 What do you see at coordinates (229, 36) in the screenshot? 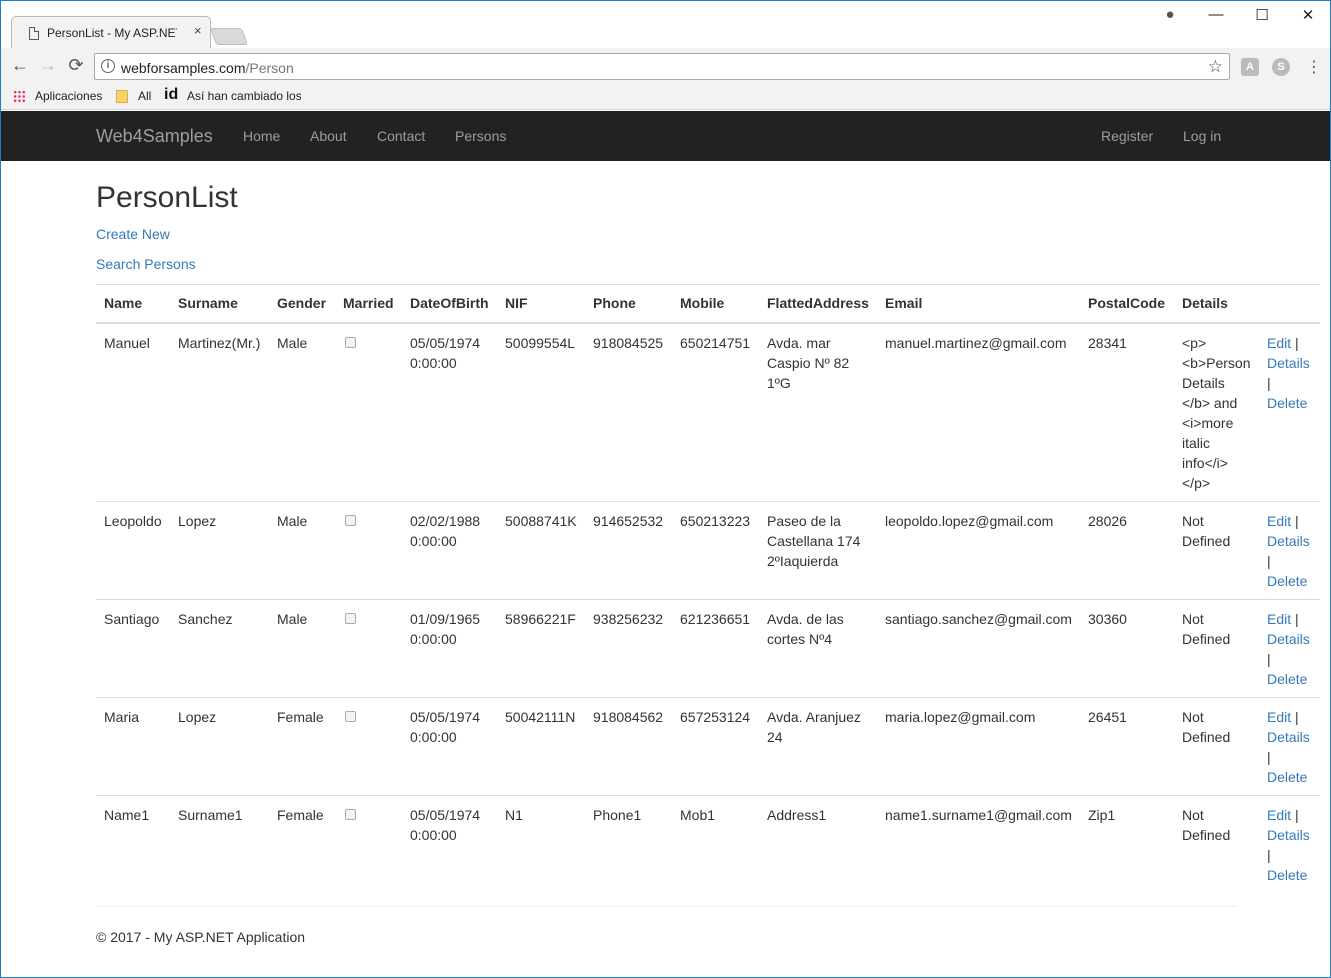
I see `new-tab-button` at bounding box center [229, 36].